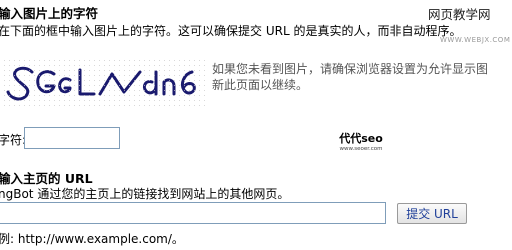 This screenshot has width=512, height=250. What do you see at coordinates (260, 85) in the screenshot?
I see `captcha-hint-line2: 新此页面以继续。` at bounding box center [260, 85].